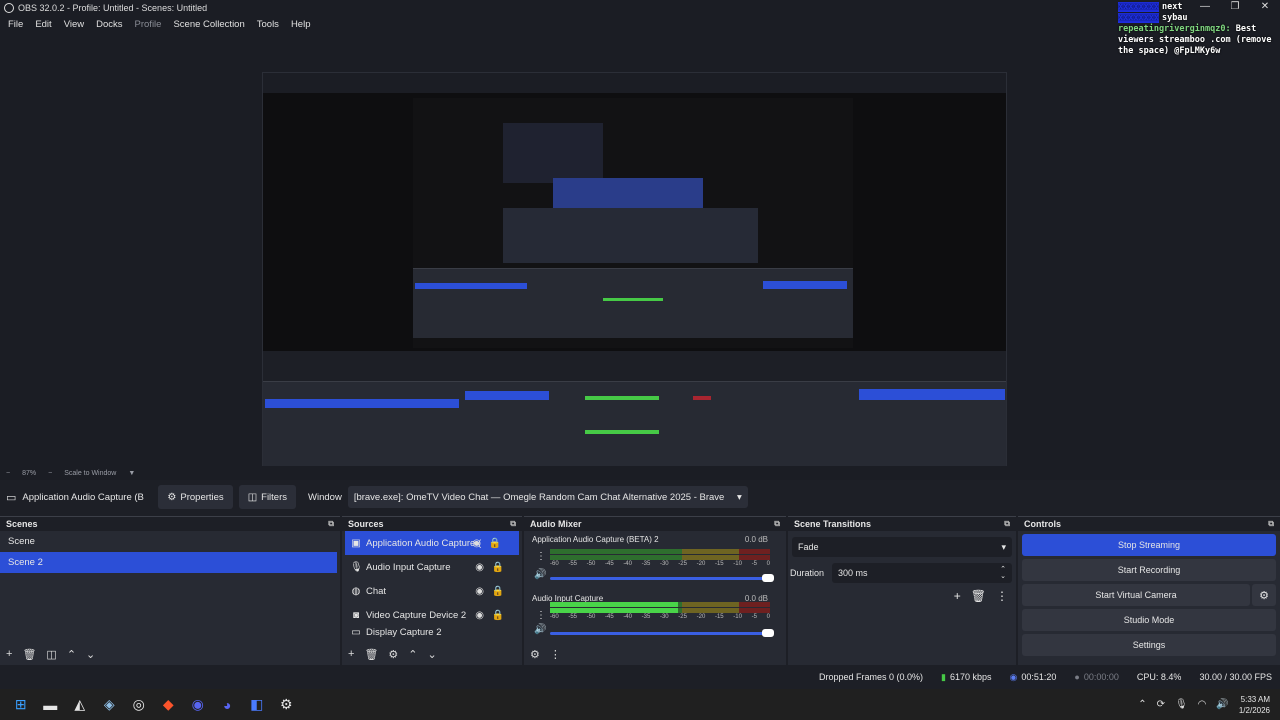 The image size is (1280, 720). What do you see at coordinates (432, 615) in the screenshot?
I see `source-item: ◙ Video Capture Device 2 ◉ 🔒` at bounding box center [432, 615].